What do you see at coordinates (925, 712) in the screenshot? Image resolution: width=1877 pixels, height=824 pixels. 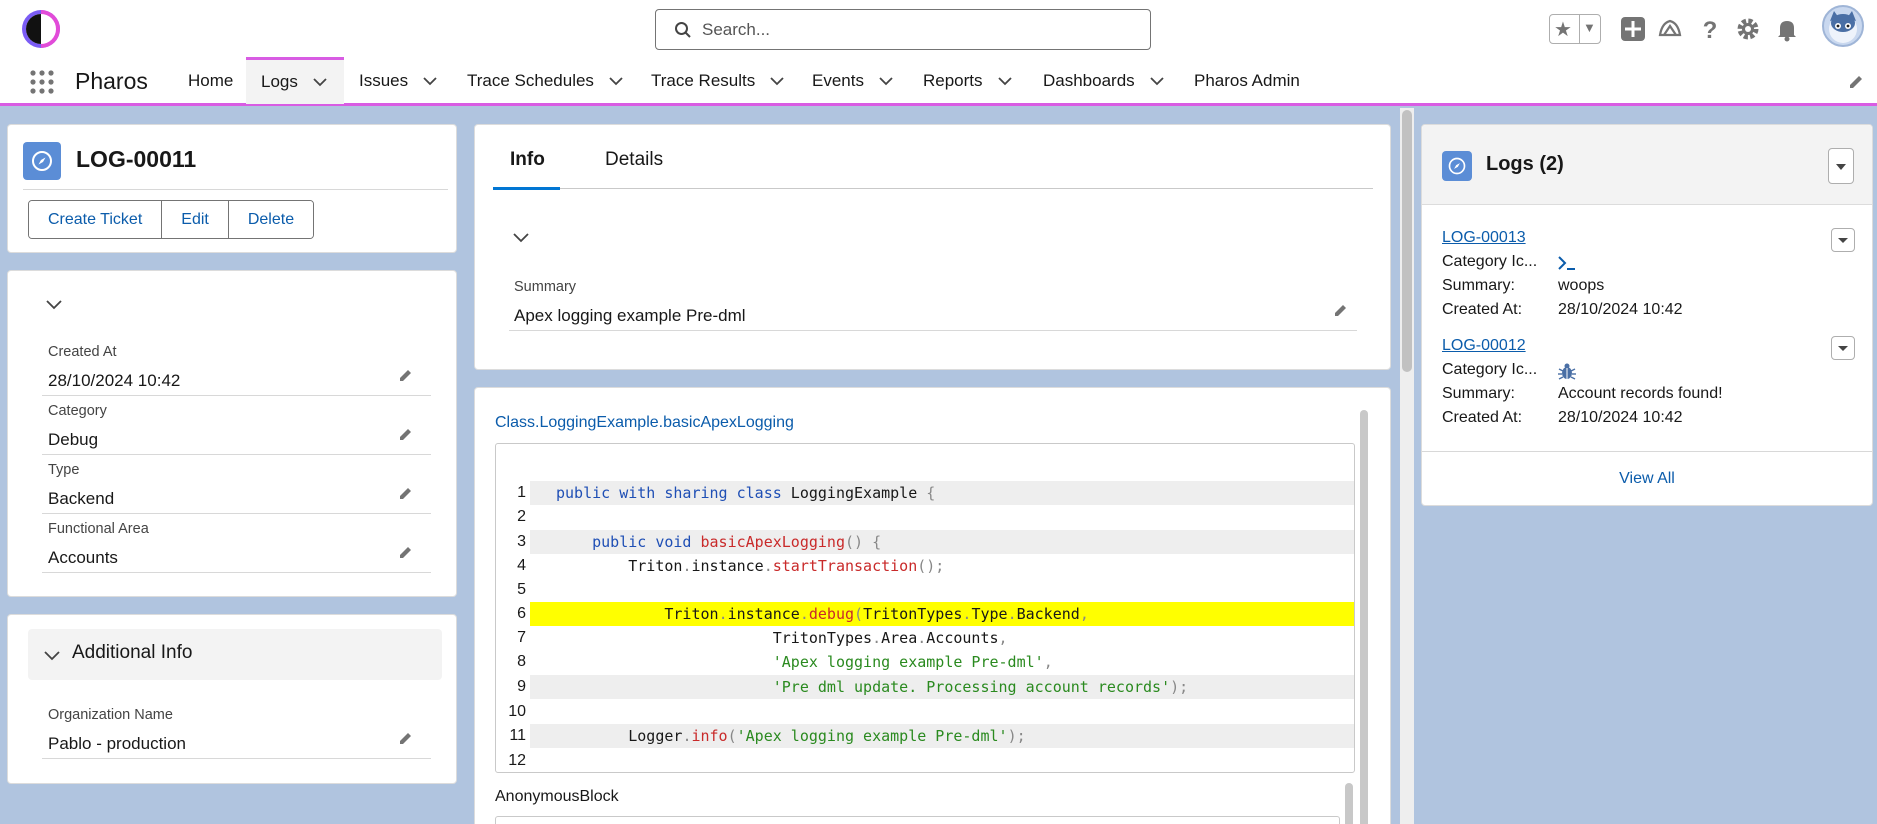 I see `code-line: 10` at bounding box center [925, 712].